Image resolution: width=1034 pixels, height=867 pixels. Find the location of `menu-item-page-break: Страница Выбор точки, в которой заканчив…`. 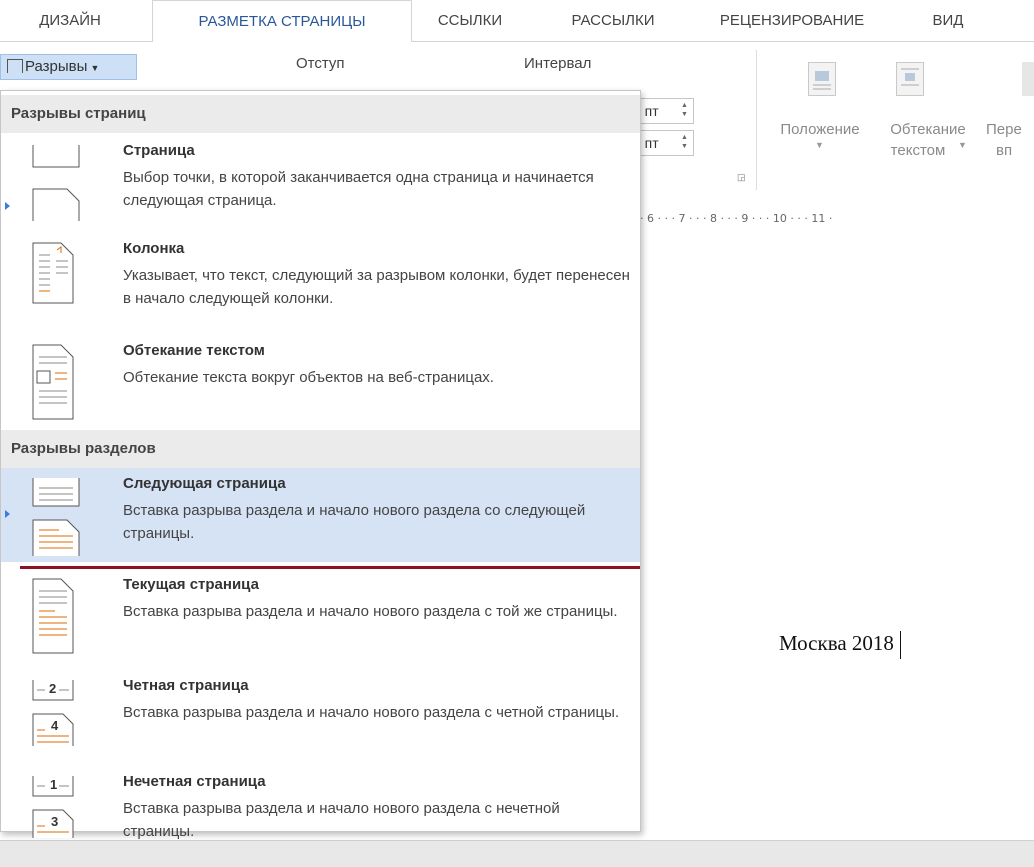

menu-item-page-break: Страница Выбор точки, в которой заканчив… is located at coordinates (320, 183).